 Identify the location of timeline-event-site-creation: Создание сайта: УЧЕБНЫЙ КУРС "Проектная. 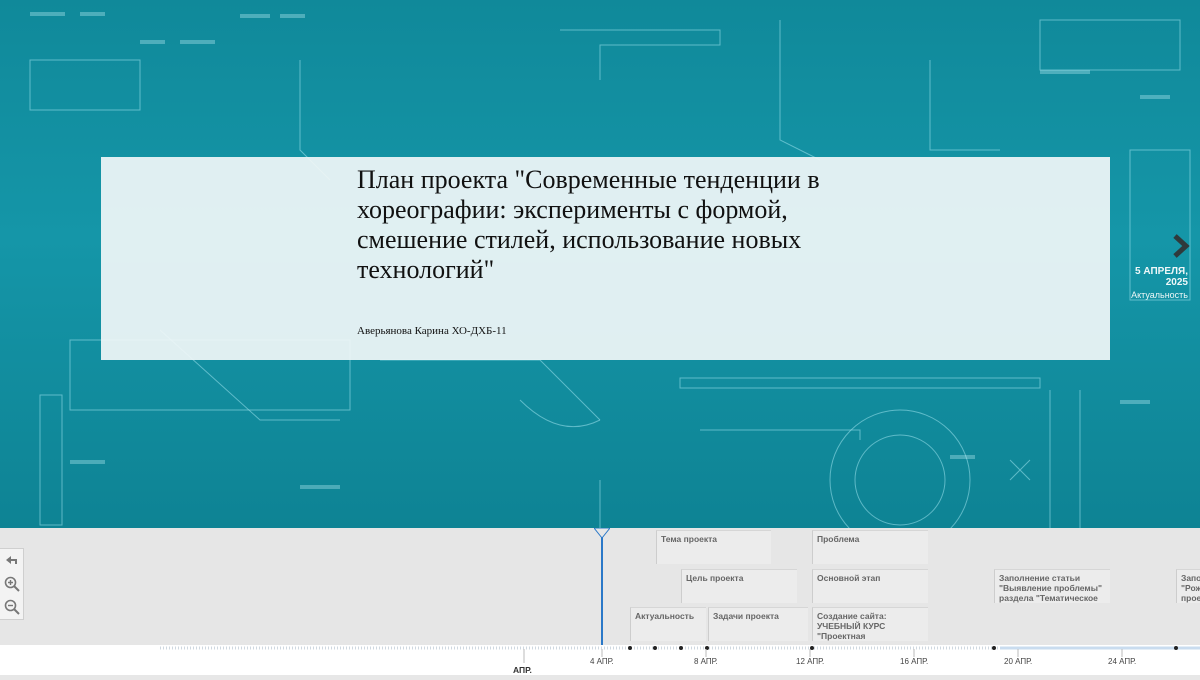
(870, 624).